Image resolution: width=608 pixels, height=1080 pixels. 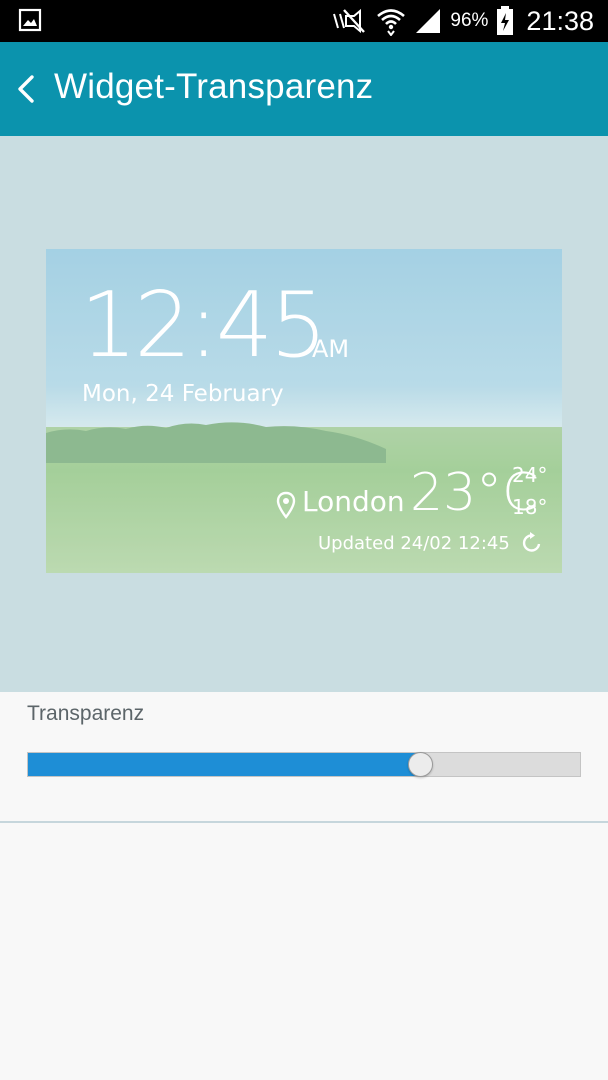 I want to click on mute-icon, so click(x=349, y=21).